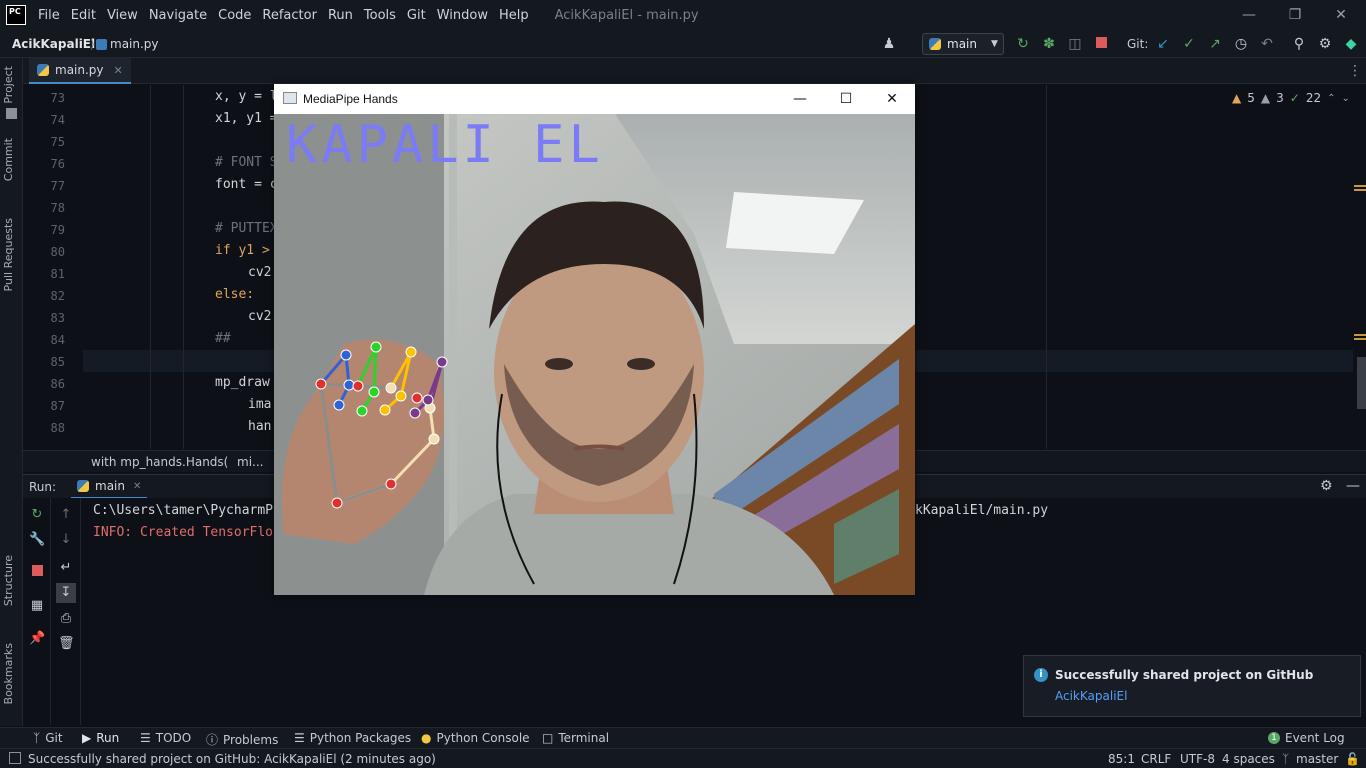 The height and width of the screenshot is (768, 1366). What do you see at coordinates (15, 758) in the screenshot?
I see `toggle-toolwindows-icon` at bounding box center [15, 758].